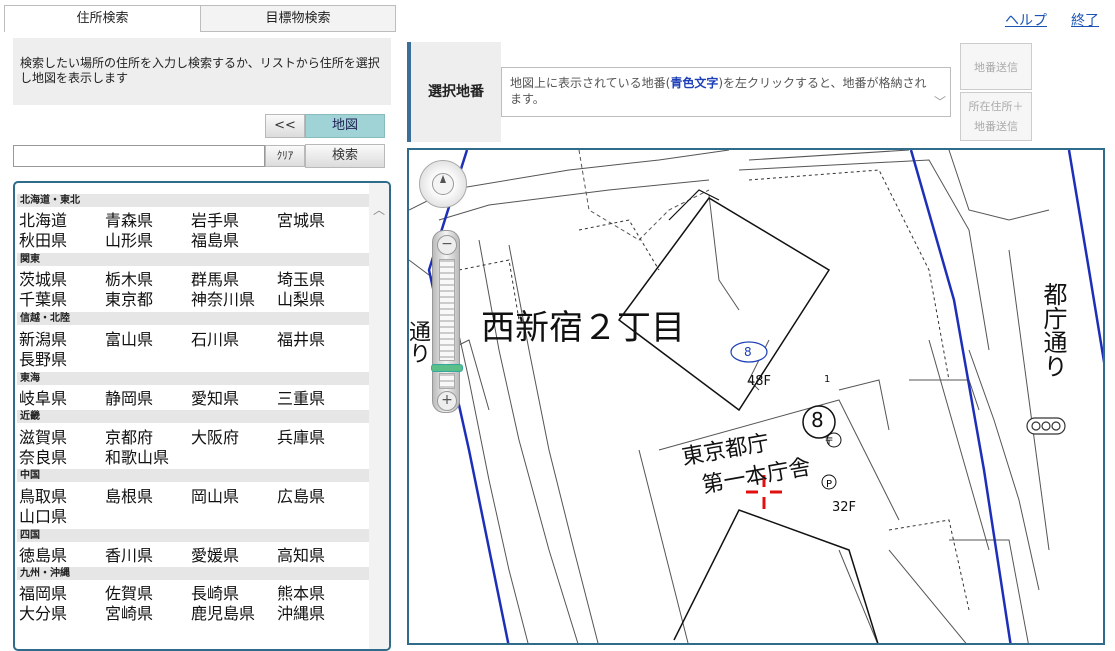 Image resolution: width=1115 pixels, height=651 pixels. I want to click on pref-link: 福井県, so click(301, 340).